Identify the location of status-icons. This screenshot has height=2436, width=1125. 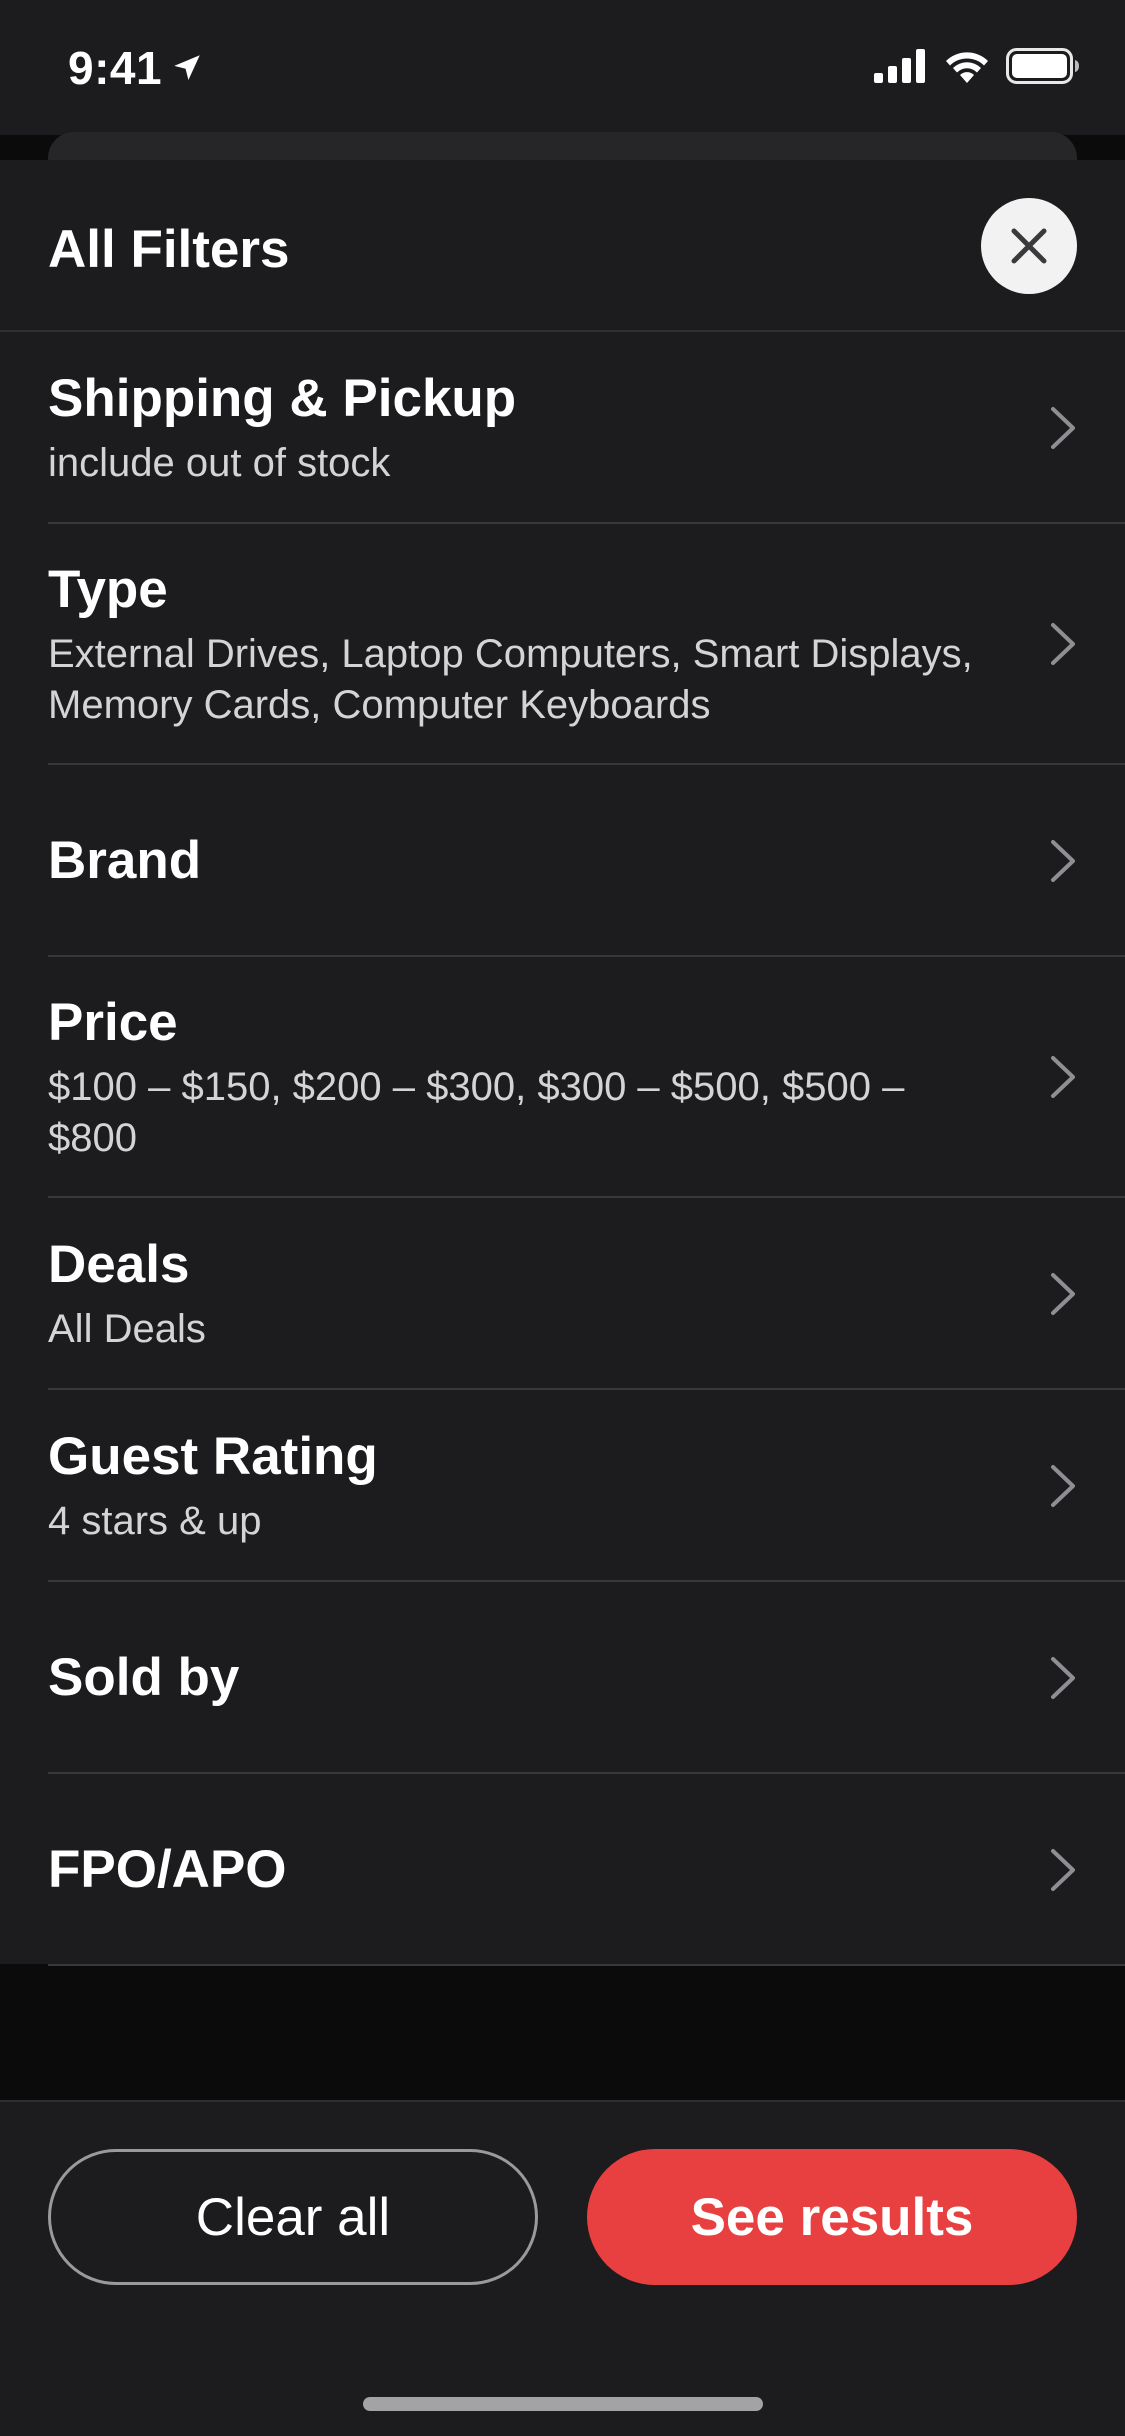
(977, 66).